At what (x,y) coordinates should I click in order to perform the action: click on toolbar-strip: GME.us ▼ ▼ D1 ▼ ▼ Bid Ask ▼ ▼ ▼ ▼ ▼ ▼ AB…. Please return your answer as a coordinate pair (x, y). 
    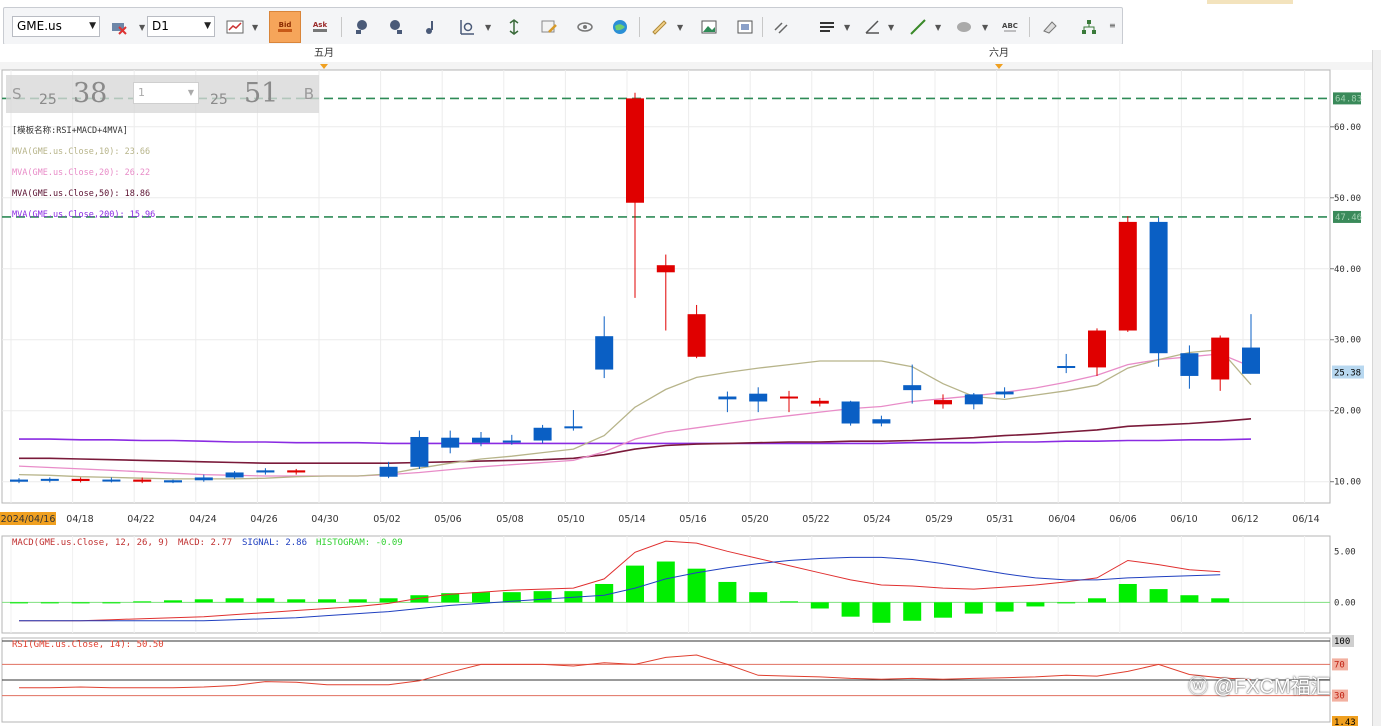
    Looking at the image, I should click on (690, 25).